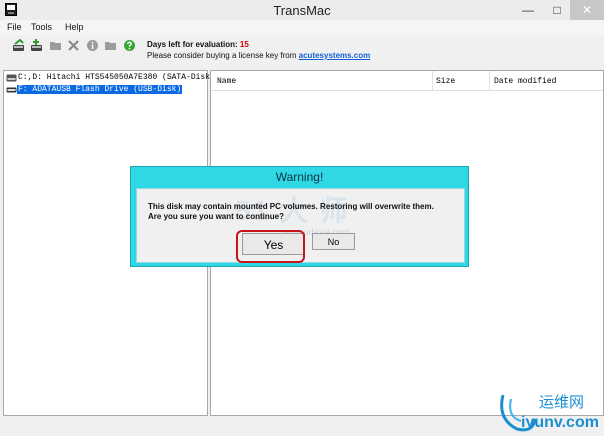 This screenshot has width=604, height=436. Describe the element at coordinates (11, 77) in the screenshot. I see `hard-disk-icon` at that location.